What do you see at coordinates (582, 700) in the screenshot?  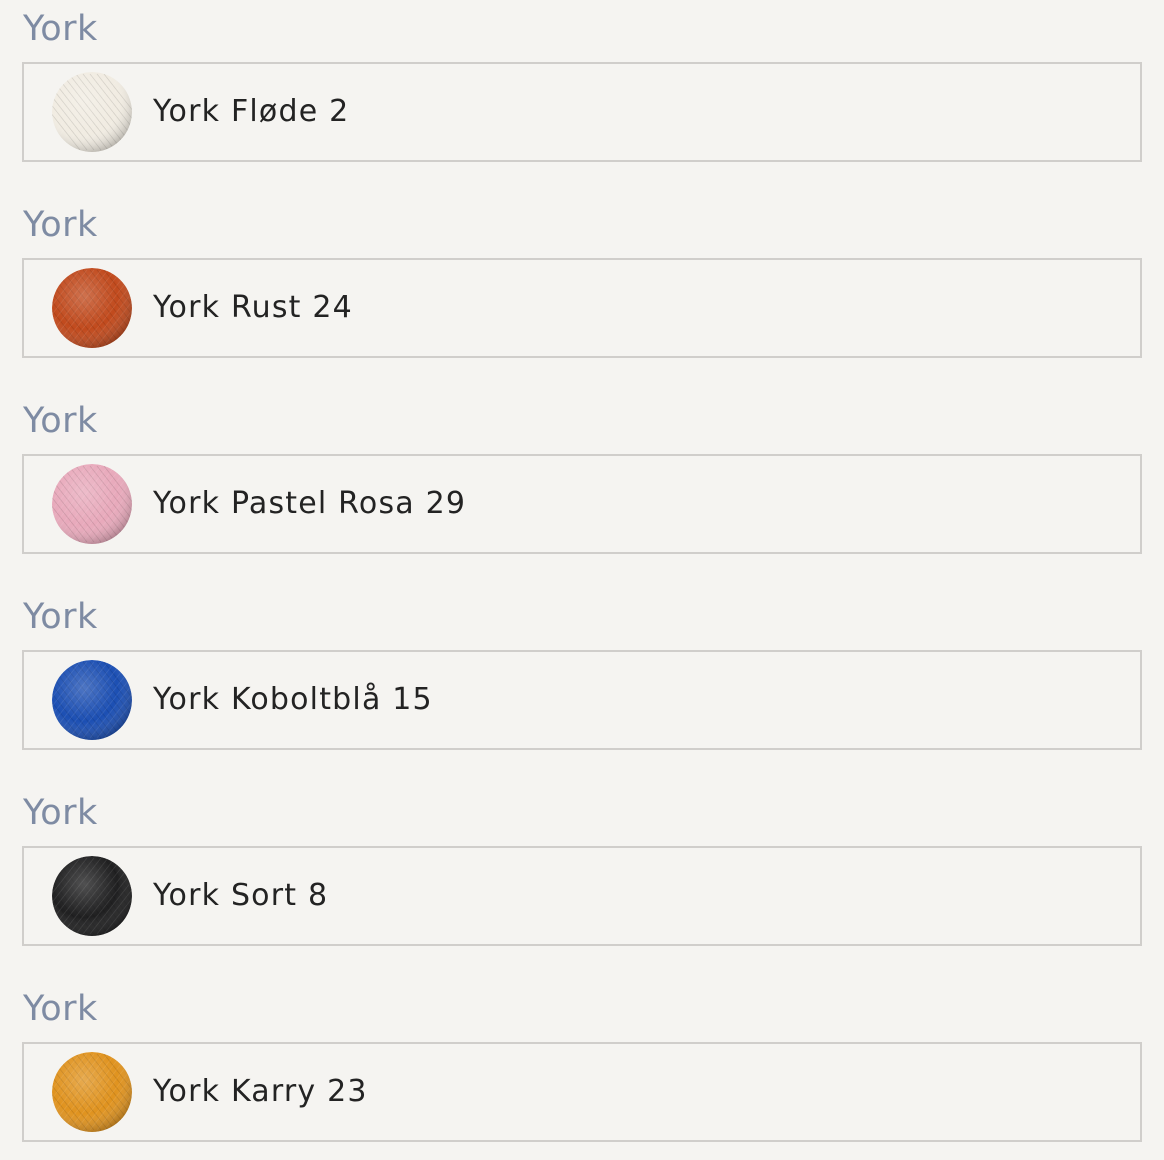 I see `yarn-option-koboltbla-15: York Koboltblå 15` at bounding box center [582, 700].